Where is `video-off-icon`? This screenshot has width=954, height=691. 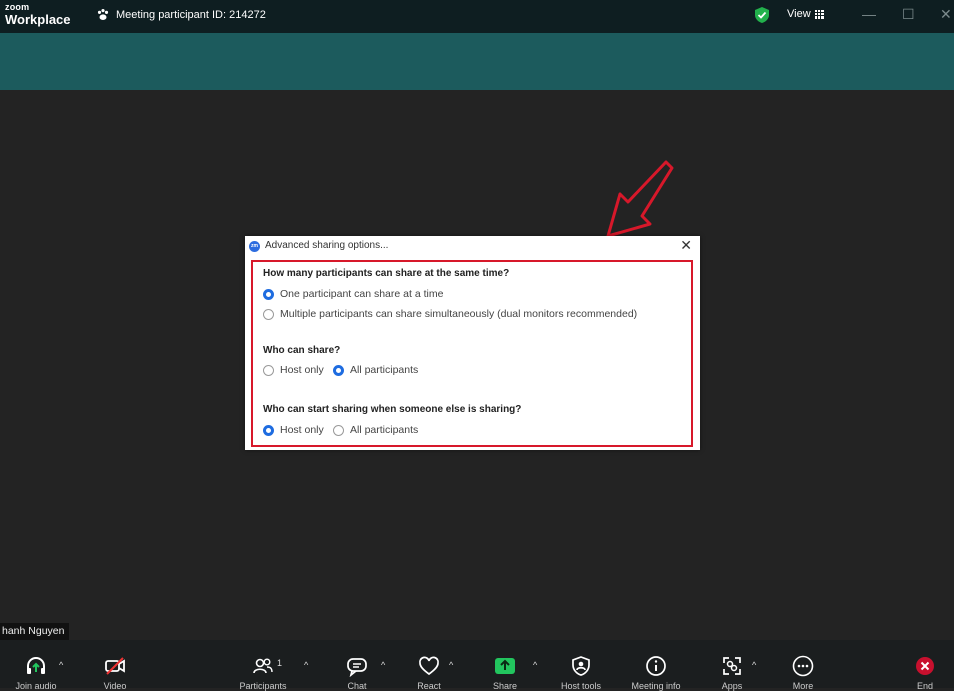
video-off-icon is located at coordinates (115, 666).